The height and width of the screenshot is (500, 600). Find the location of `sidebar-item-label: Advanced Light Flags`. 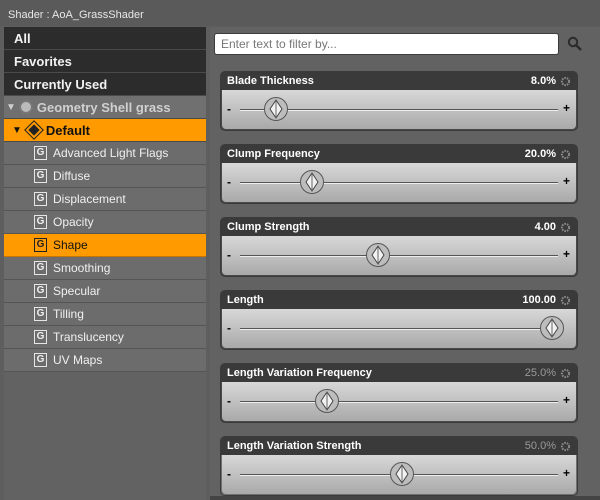

sidebar-item-label: Advanced Light Flags is located at coordinates (111, 153).